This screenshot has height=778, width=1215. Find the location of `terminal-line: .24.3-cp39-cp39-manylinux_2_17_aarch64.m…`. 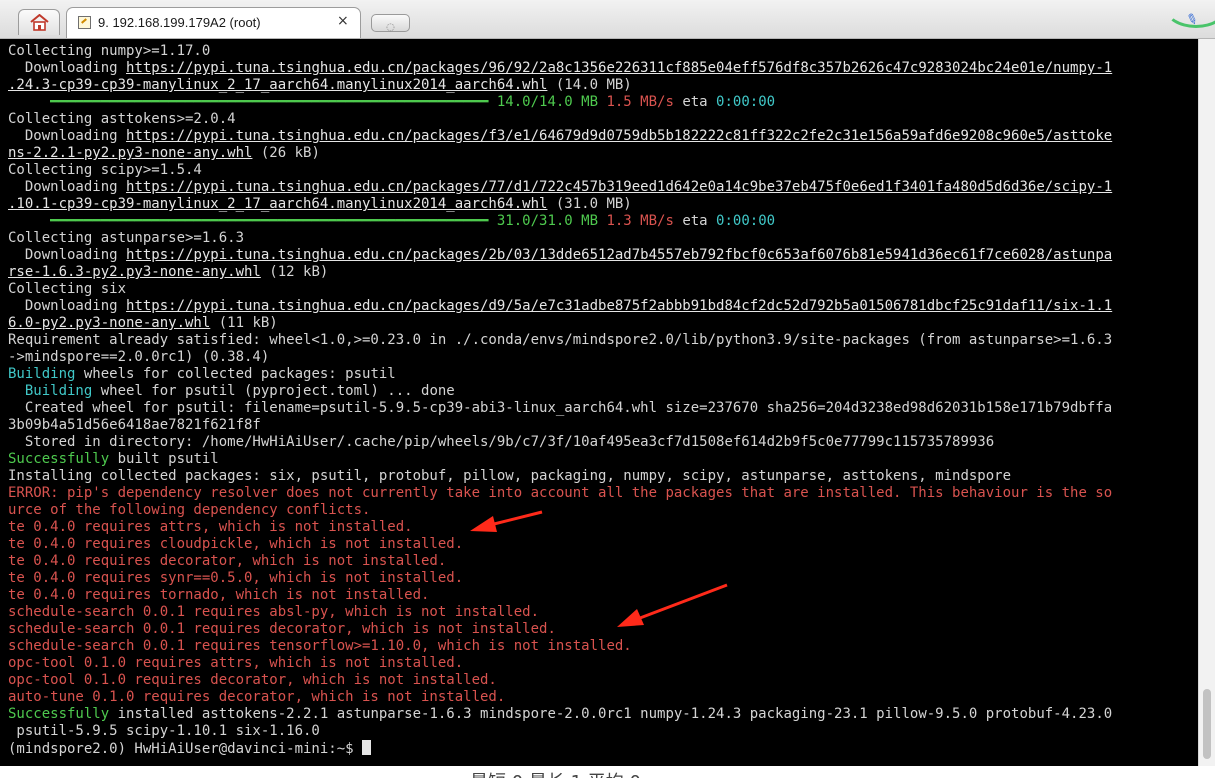

terminal-line: .24.3-cp39-cp39-manylinux_2_17_aarch64.m… is located at coordinates (560, 85).